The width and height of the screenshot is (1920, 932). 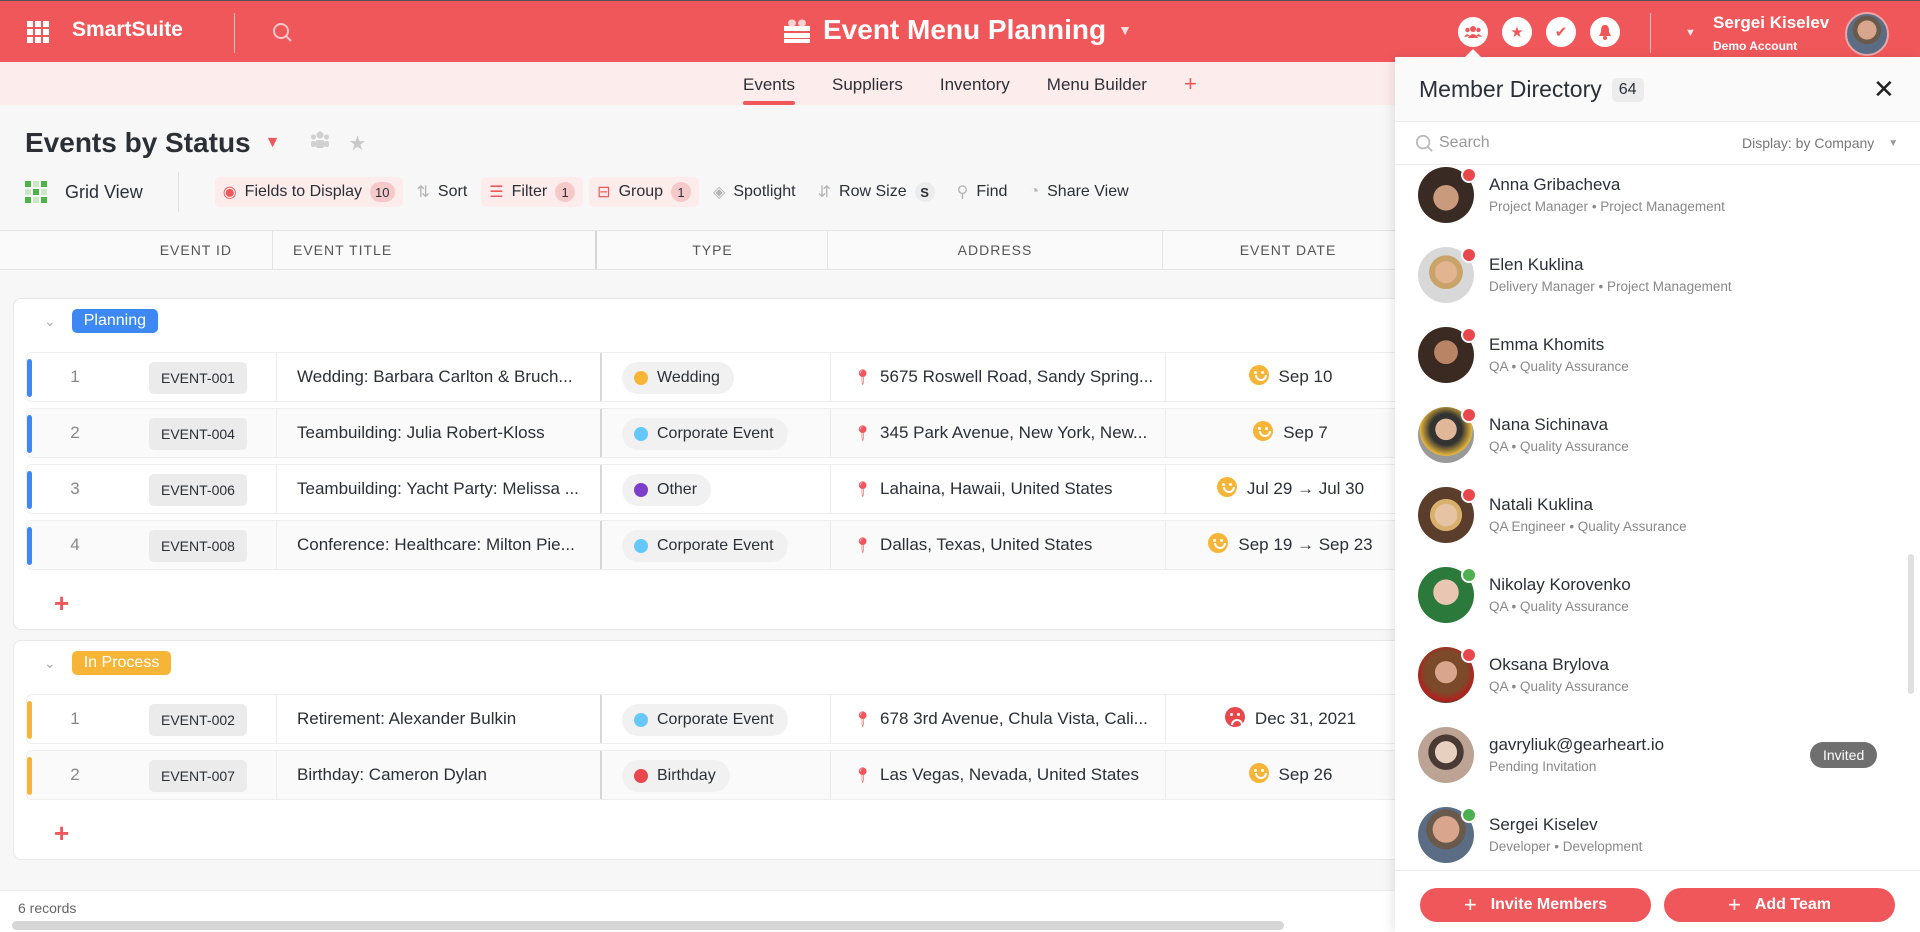 What do you see at coordinates (957, 30) in the screenshot?
I see `app-title-dropdown: Event Menu Planning ▼` at bounding box center [957, 30].